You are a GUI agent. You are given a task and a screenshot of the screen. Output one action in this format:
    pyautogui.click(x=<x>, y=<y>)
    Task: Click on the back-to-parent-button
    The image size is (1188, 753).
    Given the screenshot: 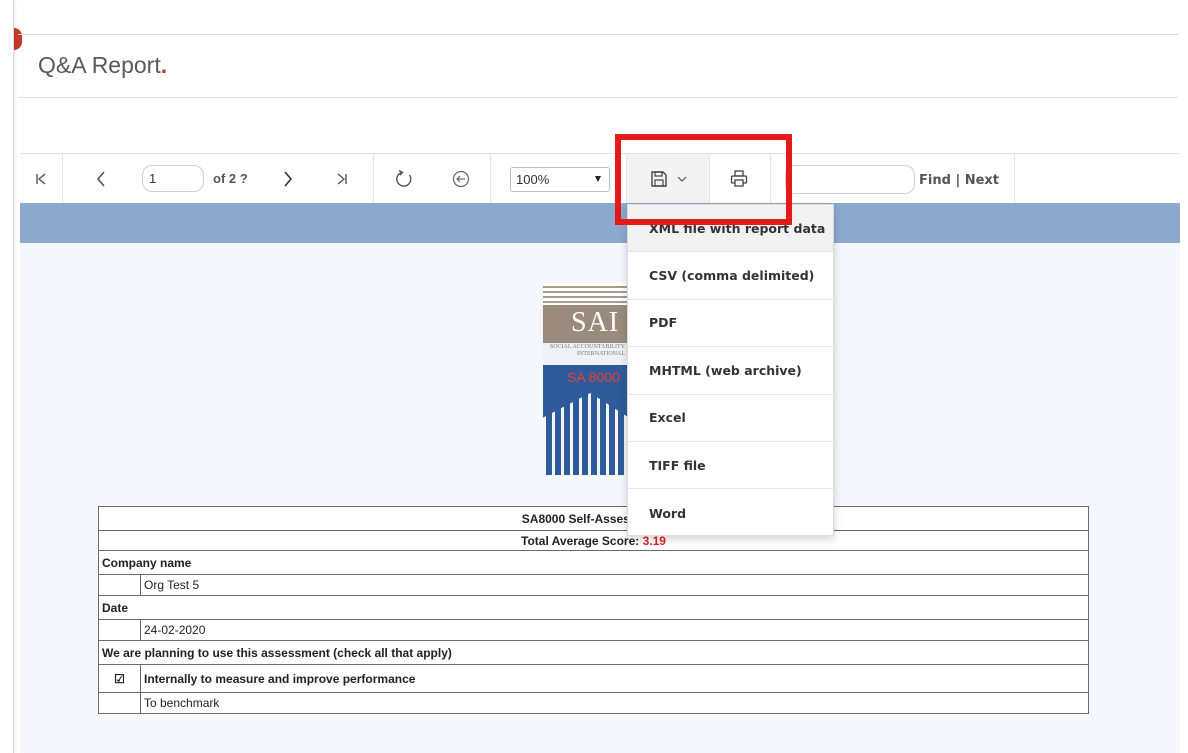 What is the action you would take?
    pyautogui.click(x=461, y=179)
    